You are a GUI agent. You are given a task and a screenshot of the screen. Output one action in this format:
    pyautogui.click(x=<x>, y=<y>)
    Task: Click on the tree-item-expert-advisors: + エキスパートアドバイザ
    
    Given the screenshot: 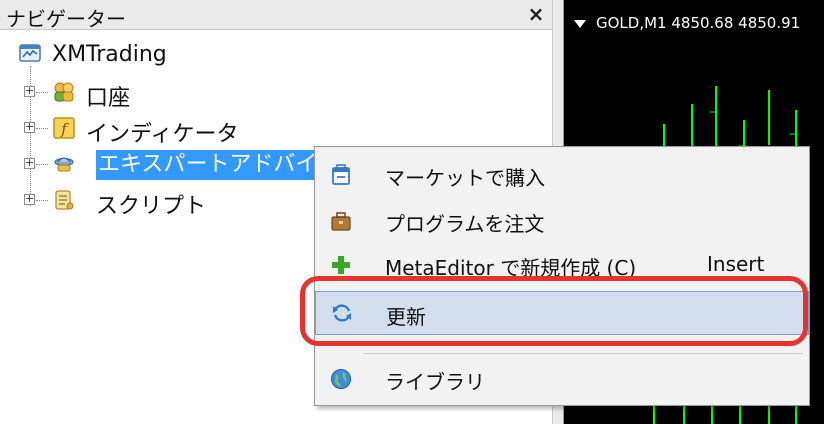 What is the action you would take?
    pyautogui.click(x=171, y=164)
    